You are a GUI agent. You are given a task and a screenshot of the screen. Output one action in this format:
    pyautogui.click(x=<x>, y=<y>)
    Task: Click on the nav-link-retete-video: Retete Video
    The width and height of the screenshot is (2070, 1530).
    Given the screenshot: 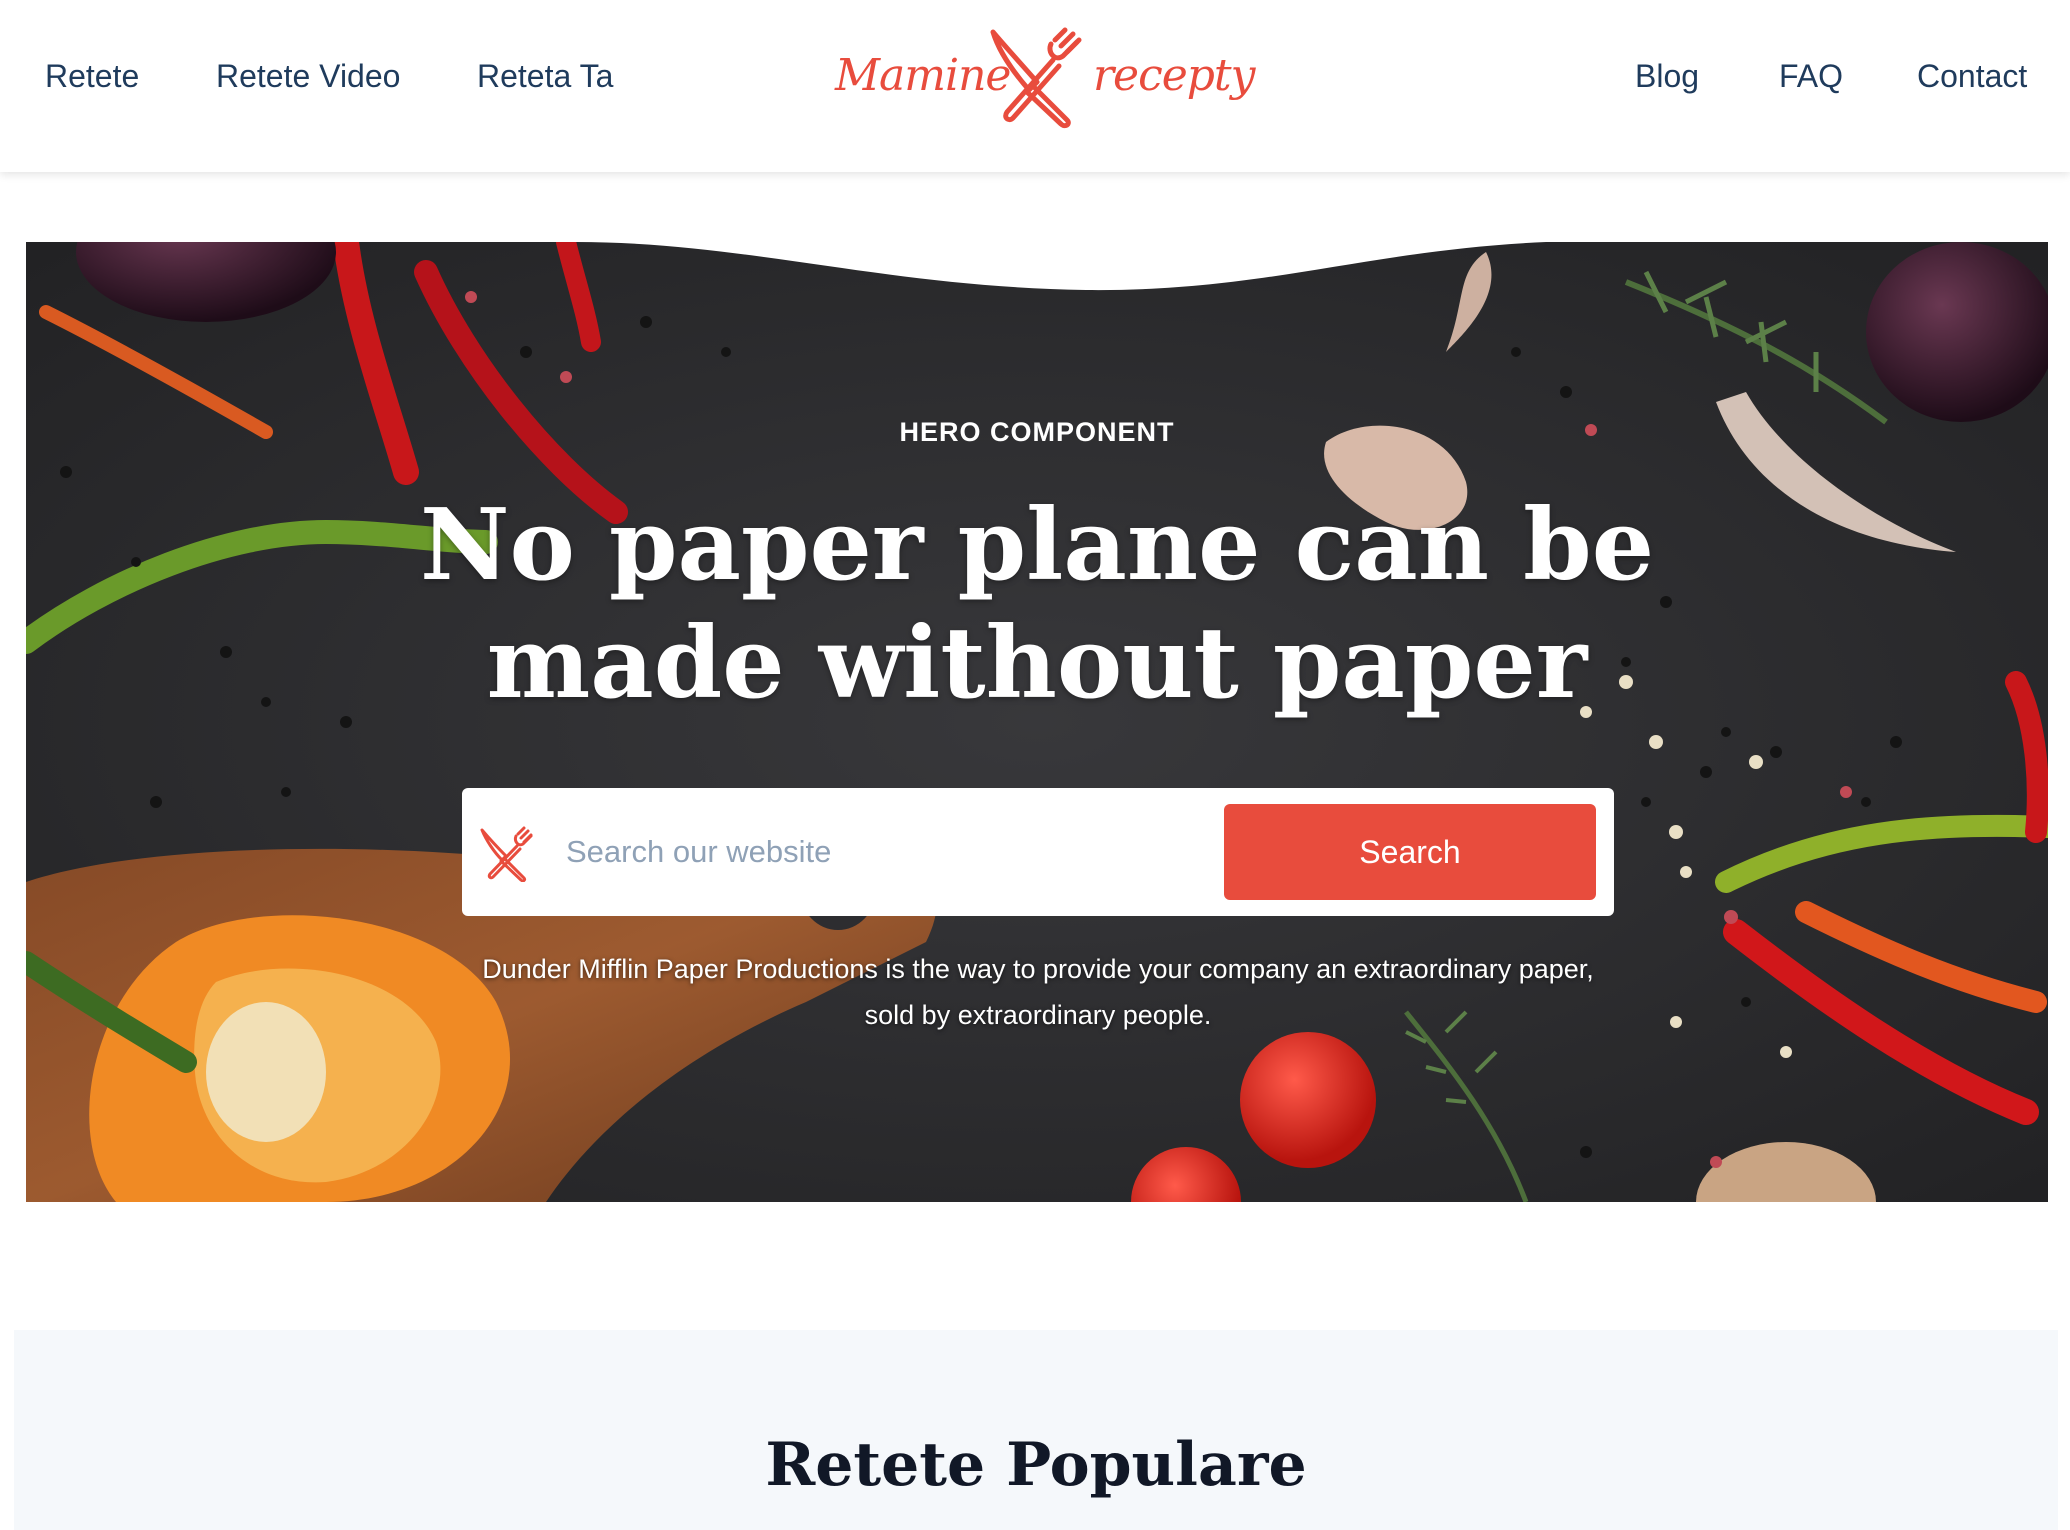 What is the action you would take?
    pyautogui.click(x=308, y=76)
    